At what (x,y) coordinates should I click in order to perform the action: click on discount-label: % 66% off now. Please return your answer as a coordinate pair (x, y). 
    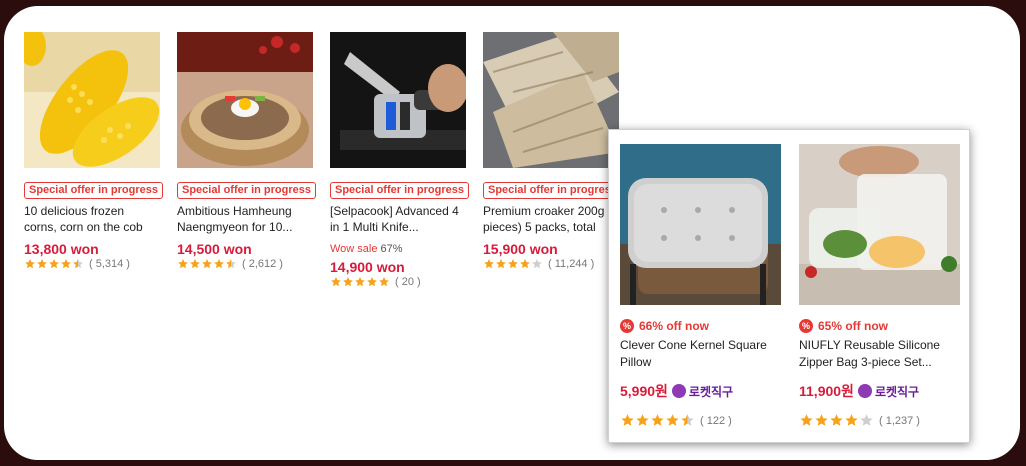
    Looking at the image, I should click on (700, 326).